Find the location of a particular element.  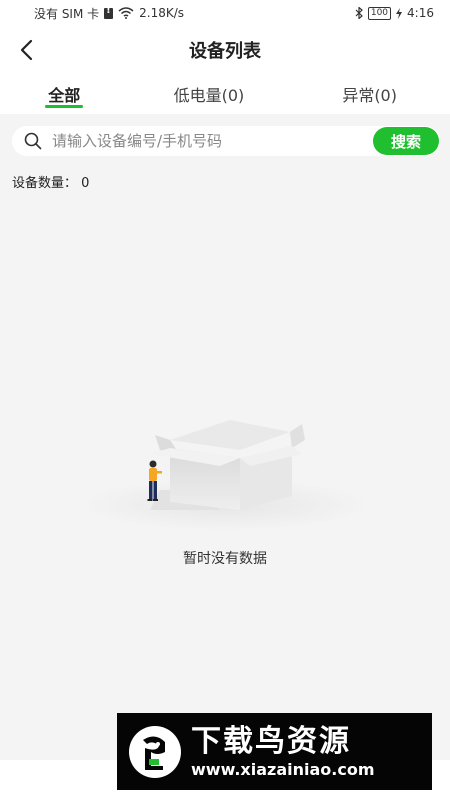

search-icon is located at coordinates (33, 141).